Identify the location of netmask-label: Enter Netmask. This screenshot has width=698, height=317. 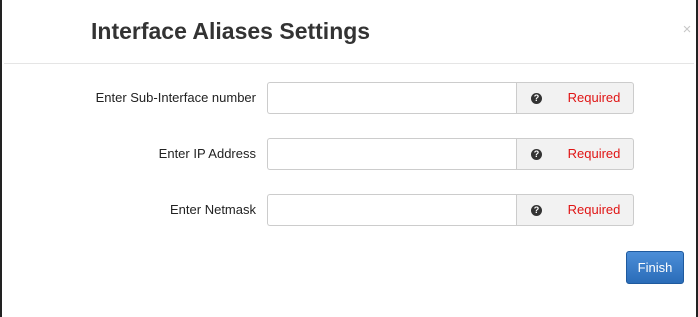
(213, 209).